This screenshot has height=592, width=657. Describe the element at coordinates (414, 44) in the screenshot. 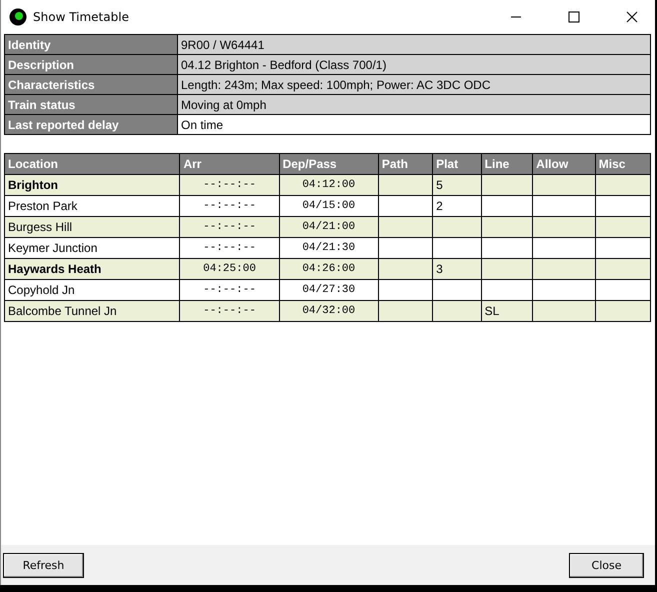

I see `field-value: 9R00 / W64441` at that location.